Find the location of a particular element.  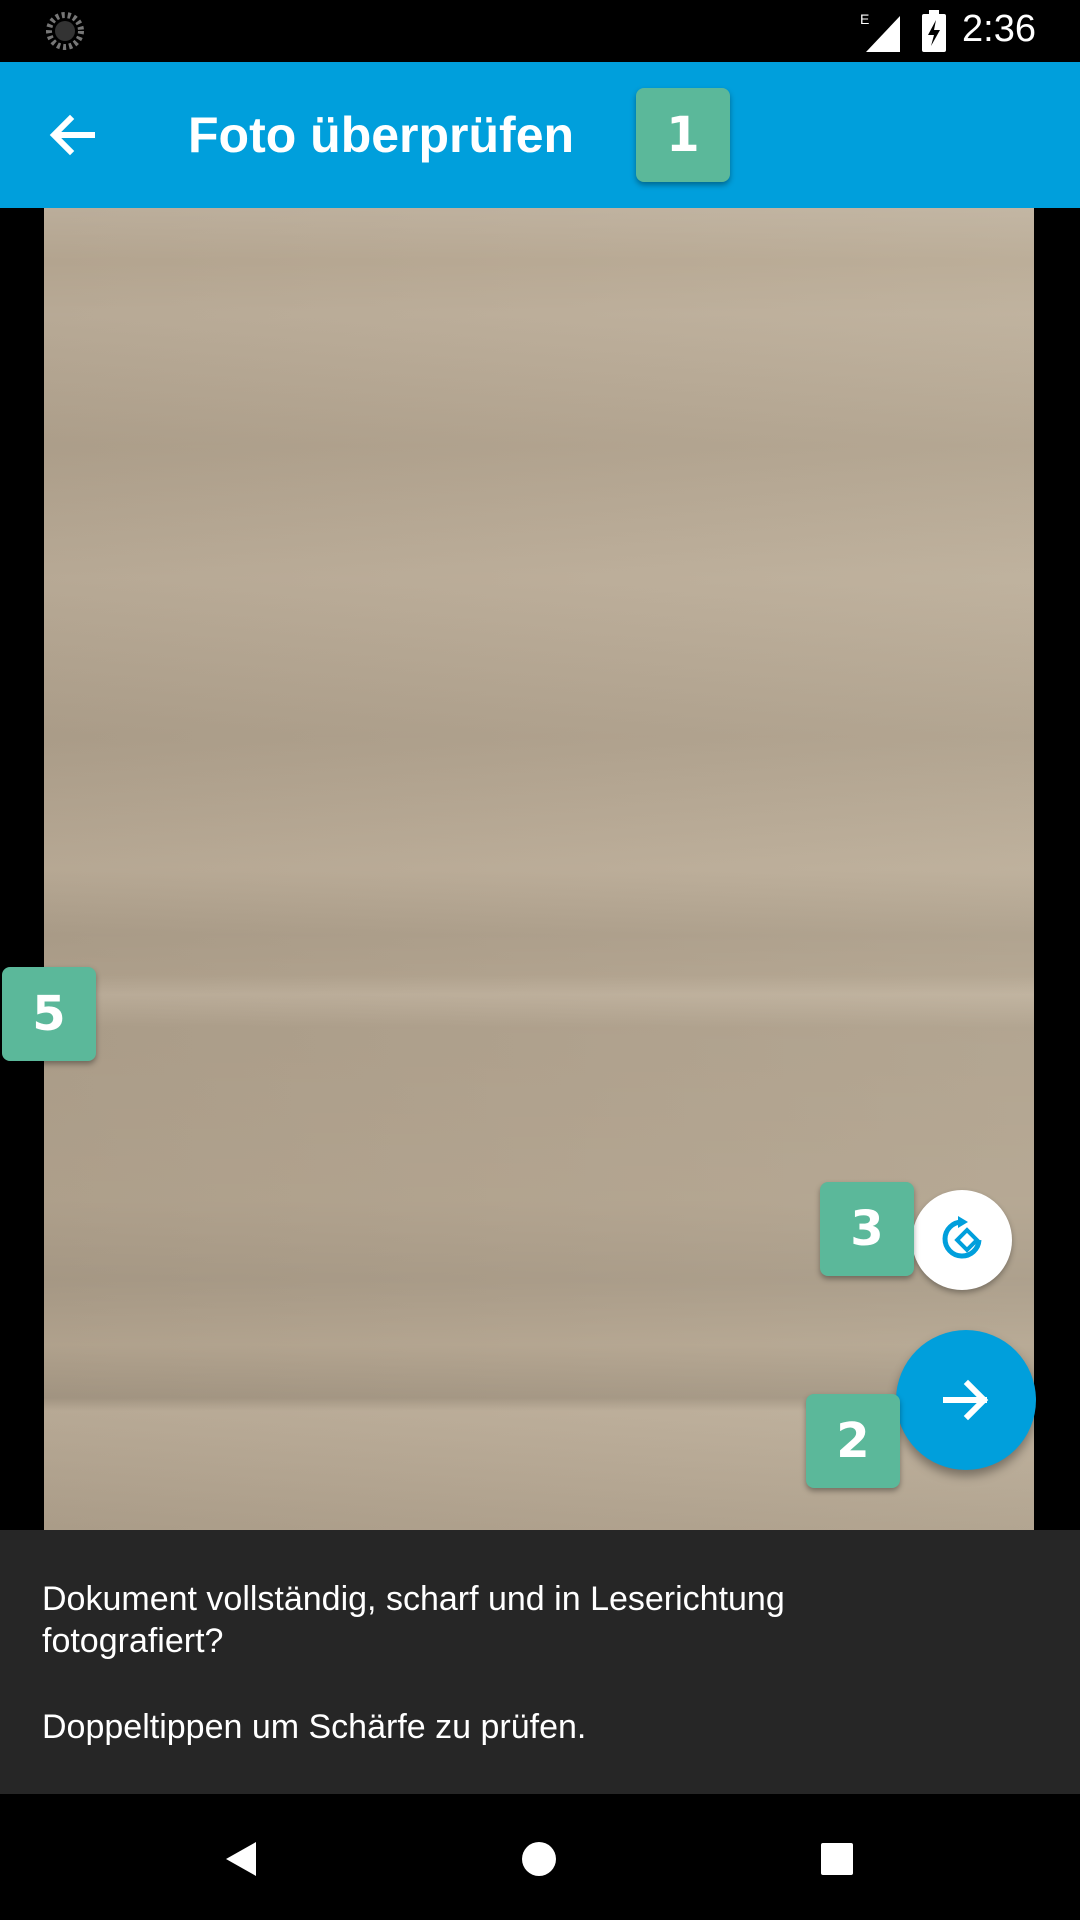

signal-icon: E is located at coordinates (880, 32).